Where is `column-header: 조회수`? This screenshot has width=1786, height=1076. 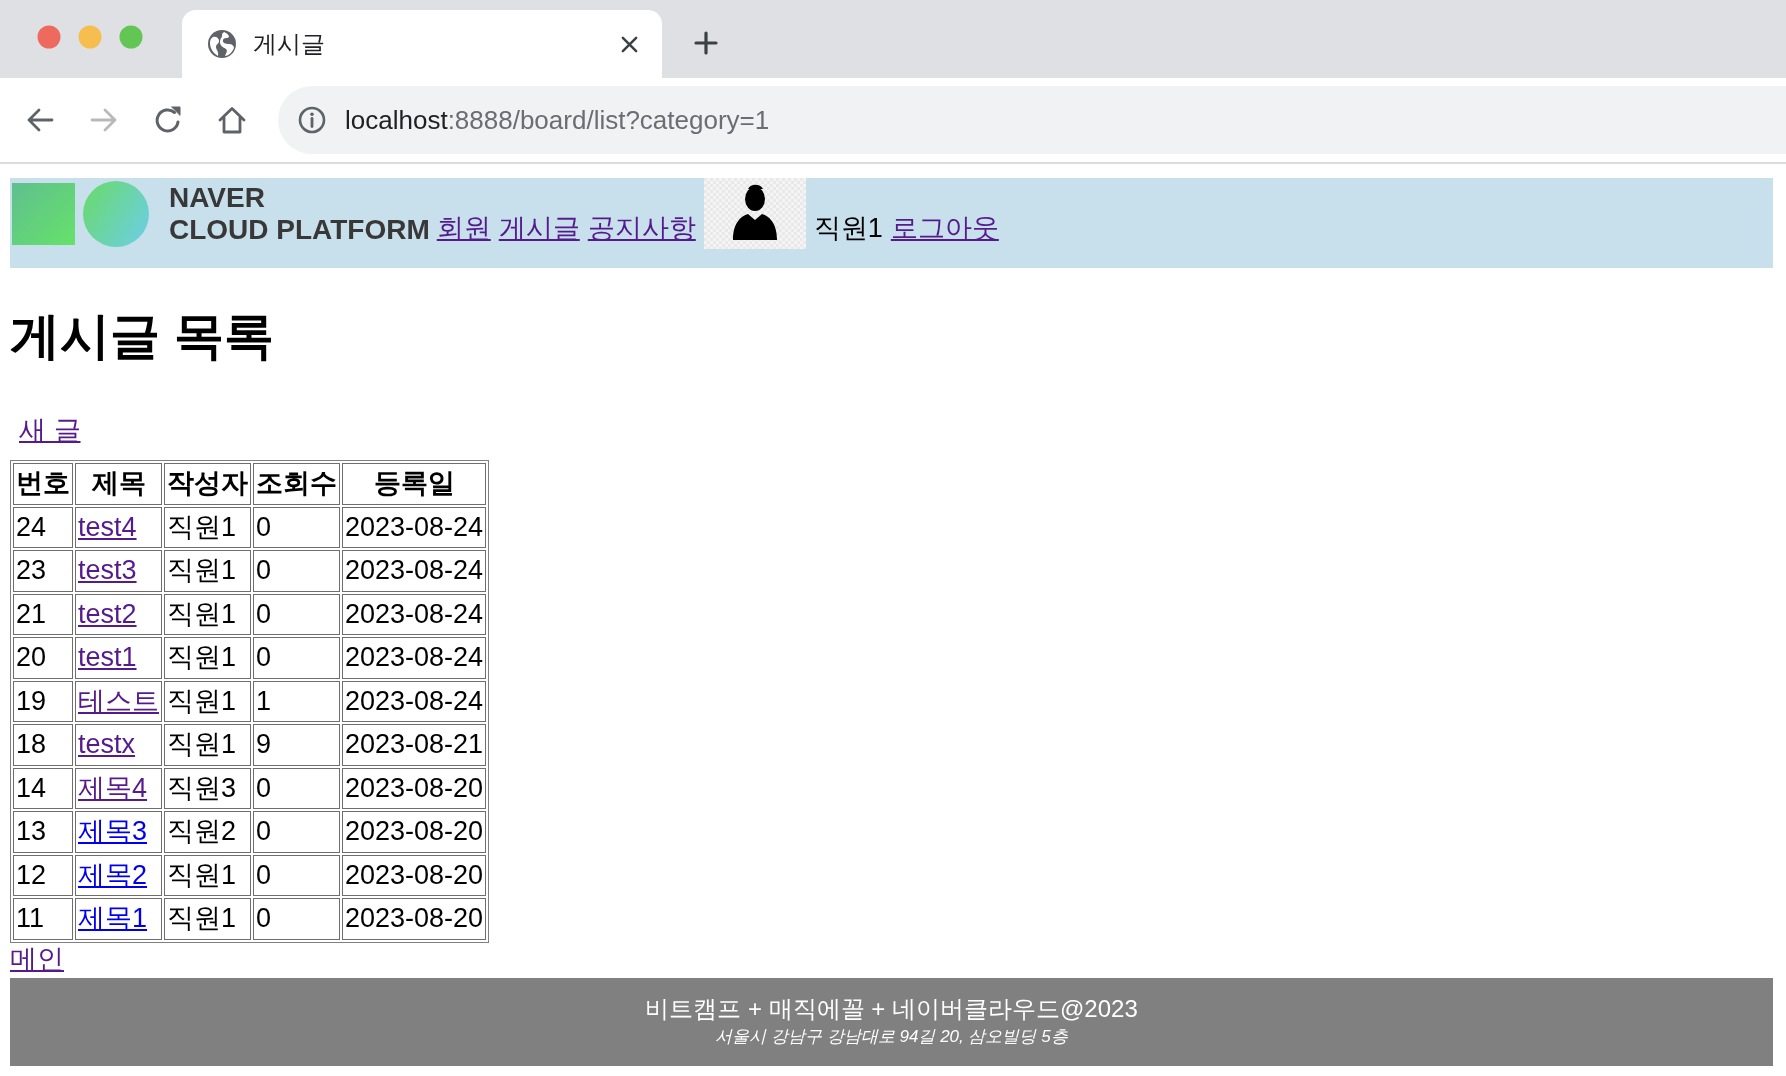
column-header: 조회수 is located at coordinates (296, 484).